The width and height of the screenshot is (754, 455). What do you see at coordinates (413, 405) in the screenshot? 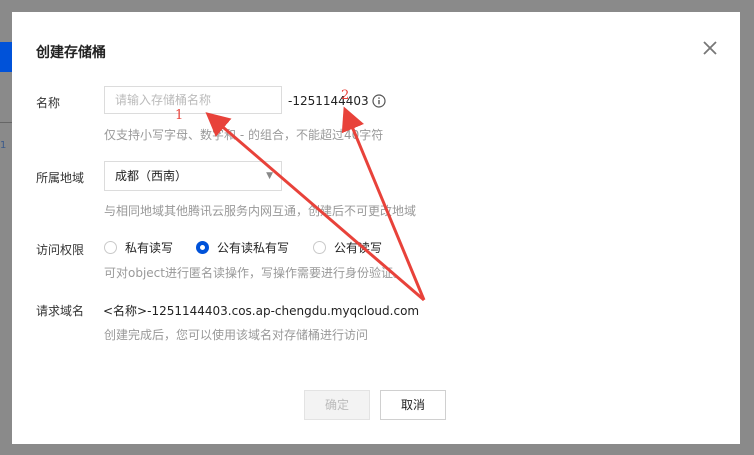
I see `cancel-button: 取消` at bounding box center [413, 405].